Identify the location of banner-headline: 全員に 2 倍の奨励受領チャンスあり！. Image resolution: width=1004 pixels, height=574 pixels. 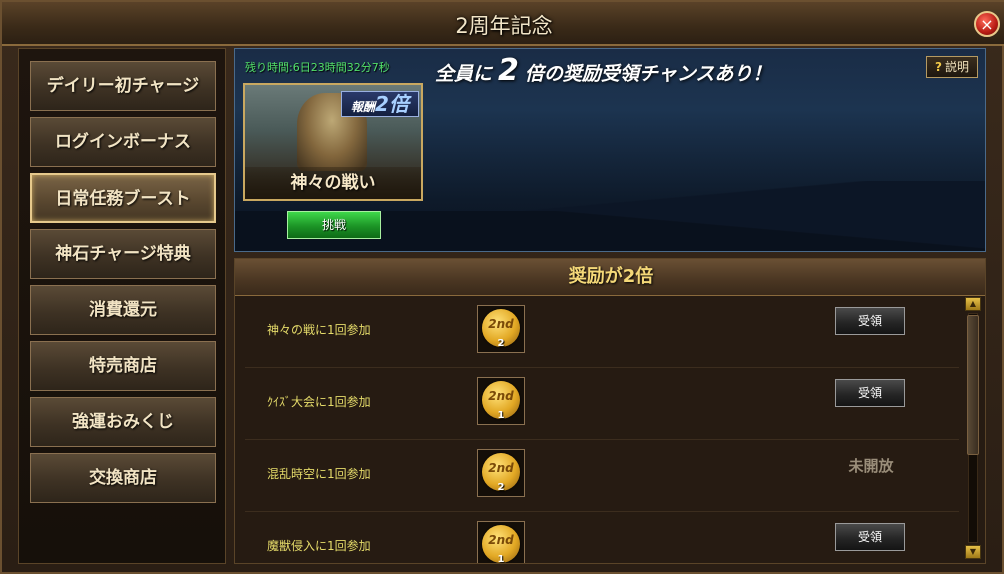
(603, 70).